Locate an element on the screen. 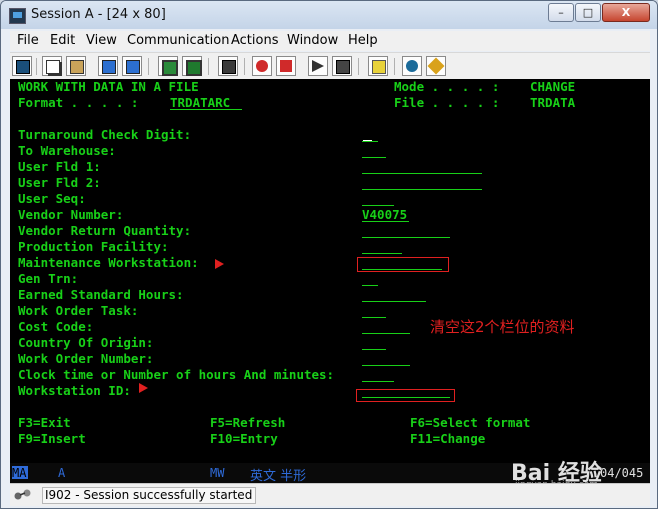 The width and height of the screenshot is (658, 509). play-macro-icon is located at coordinates (318, 66).